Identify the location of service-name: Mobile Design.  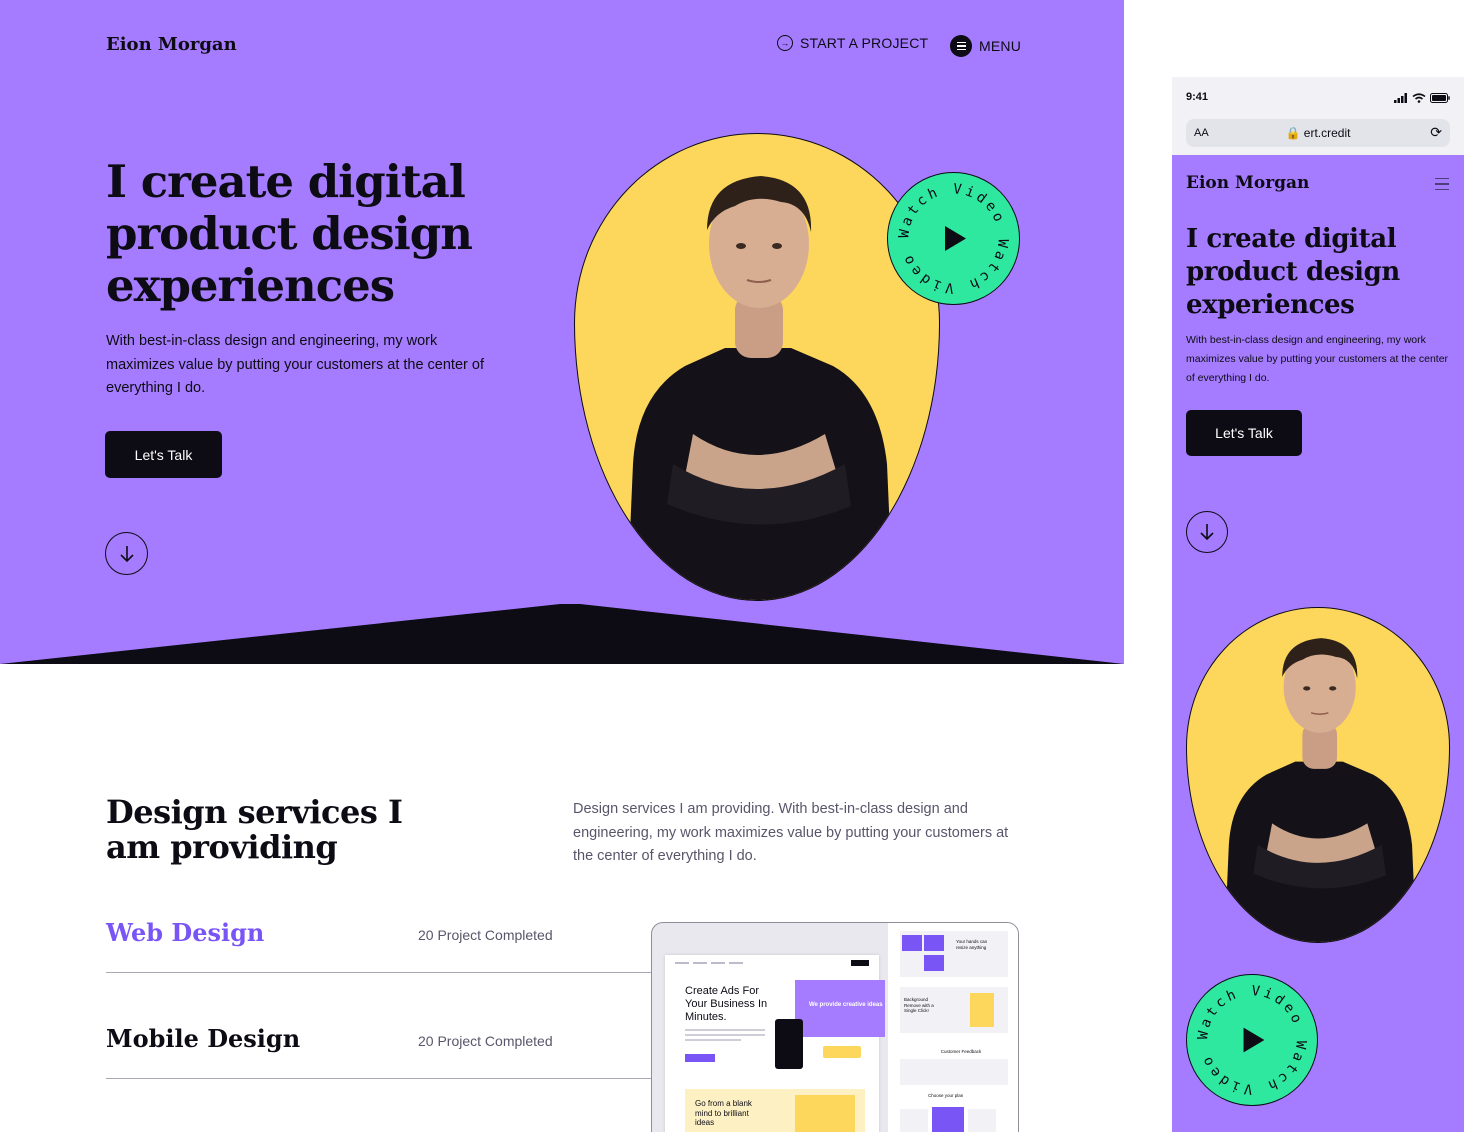
(203, 1038).